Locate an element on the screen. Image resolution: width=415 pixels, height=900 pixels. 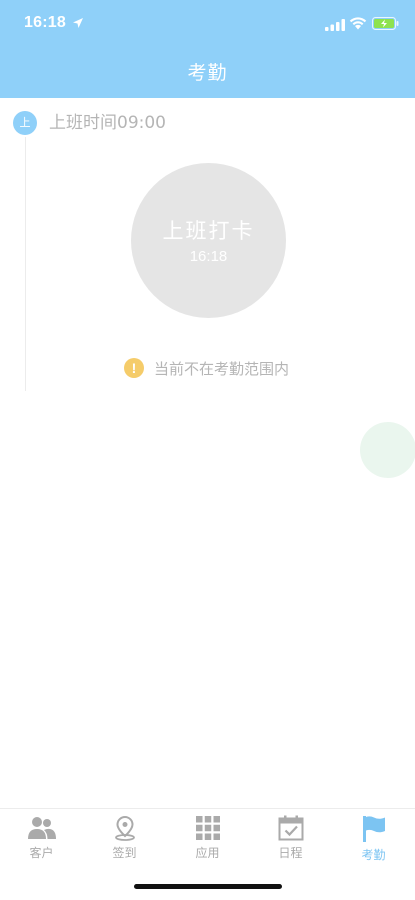
flag-icon is located at coordinates (373, 829).